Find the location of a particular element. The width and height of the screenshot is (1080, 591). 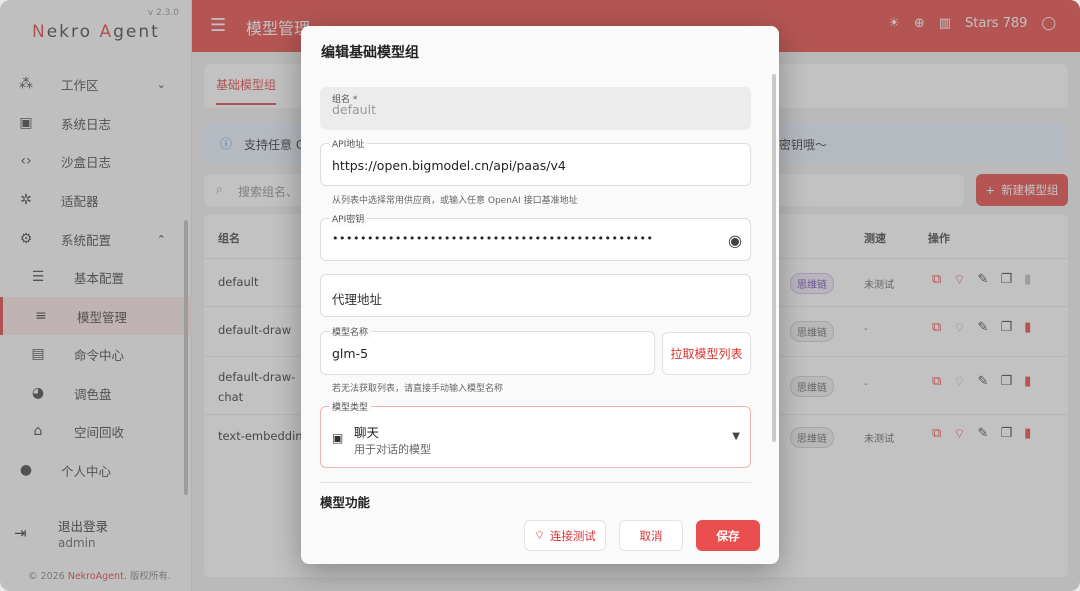

proxy-placeholder: 代理地址 is located at coordinates (357, 299).